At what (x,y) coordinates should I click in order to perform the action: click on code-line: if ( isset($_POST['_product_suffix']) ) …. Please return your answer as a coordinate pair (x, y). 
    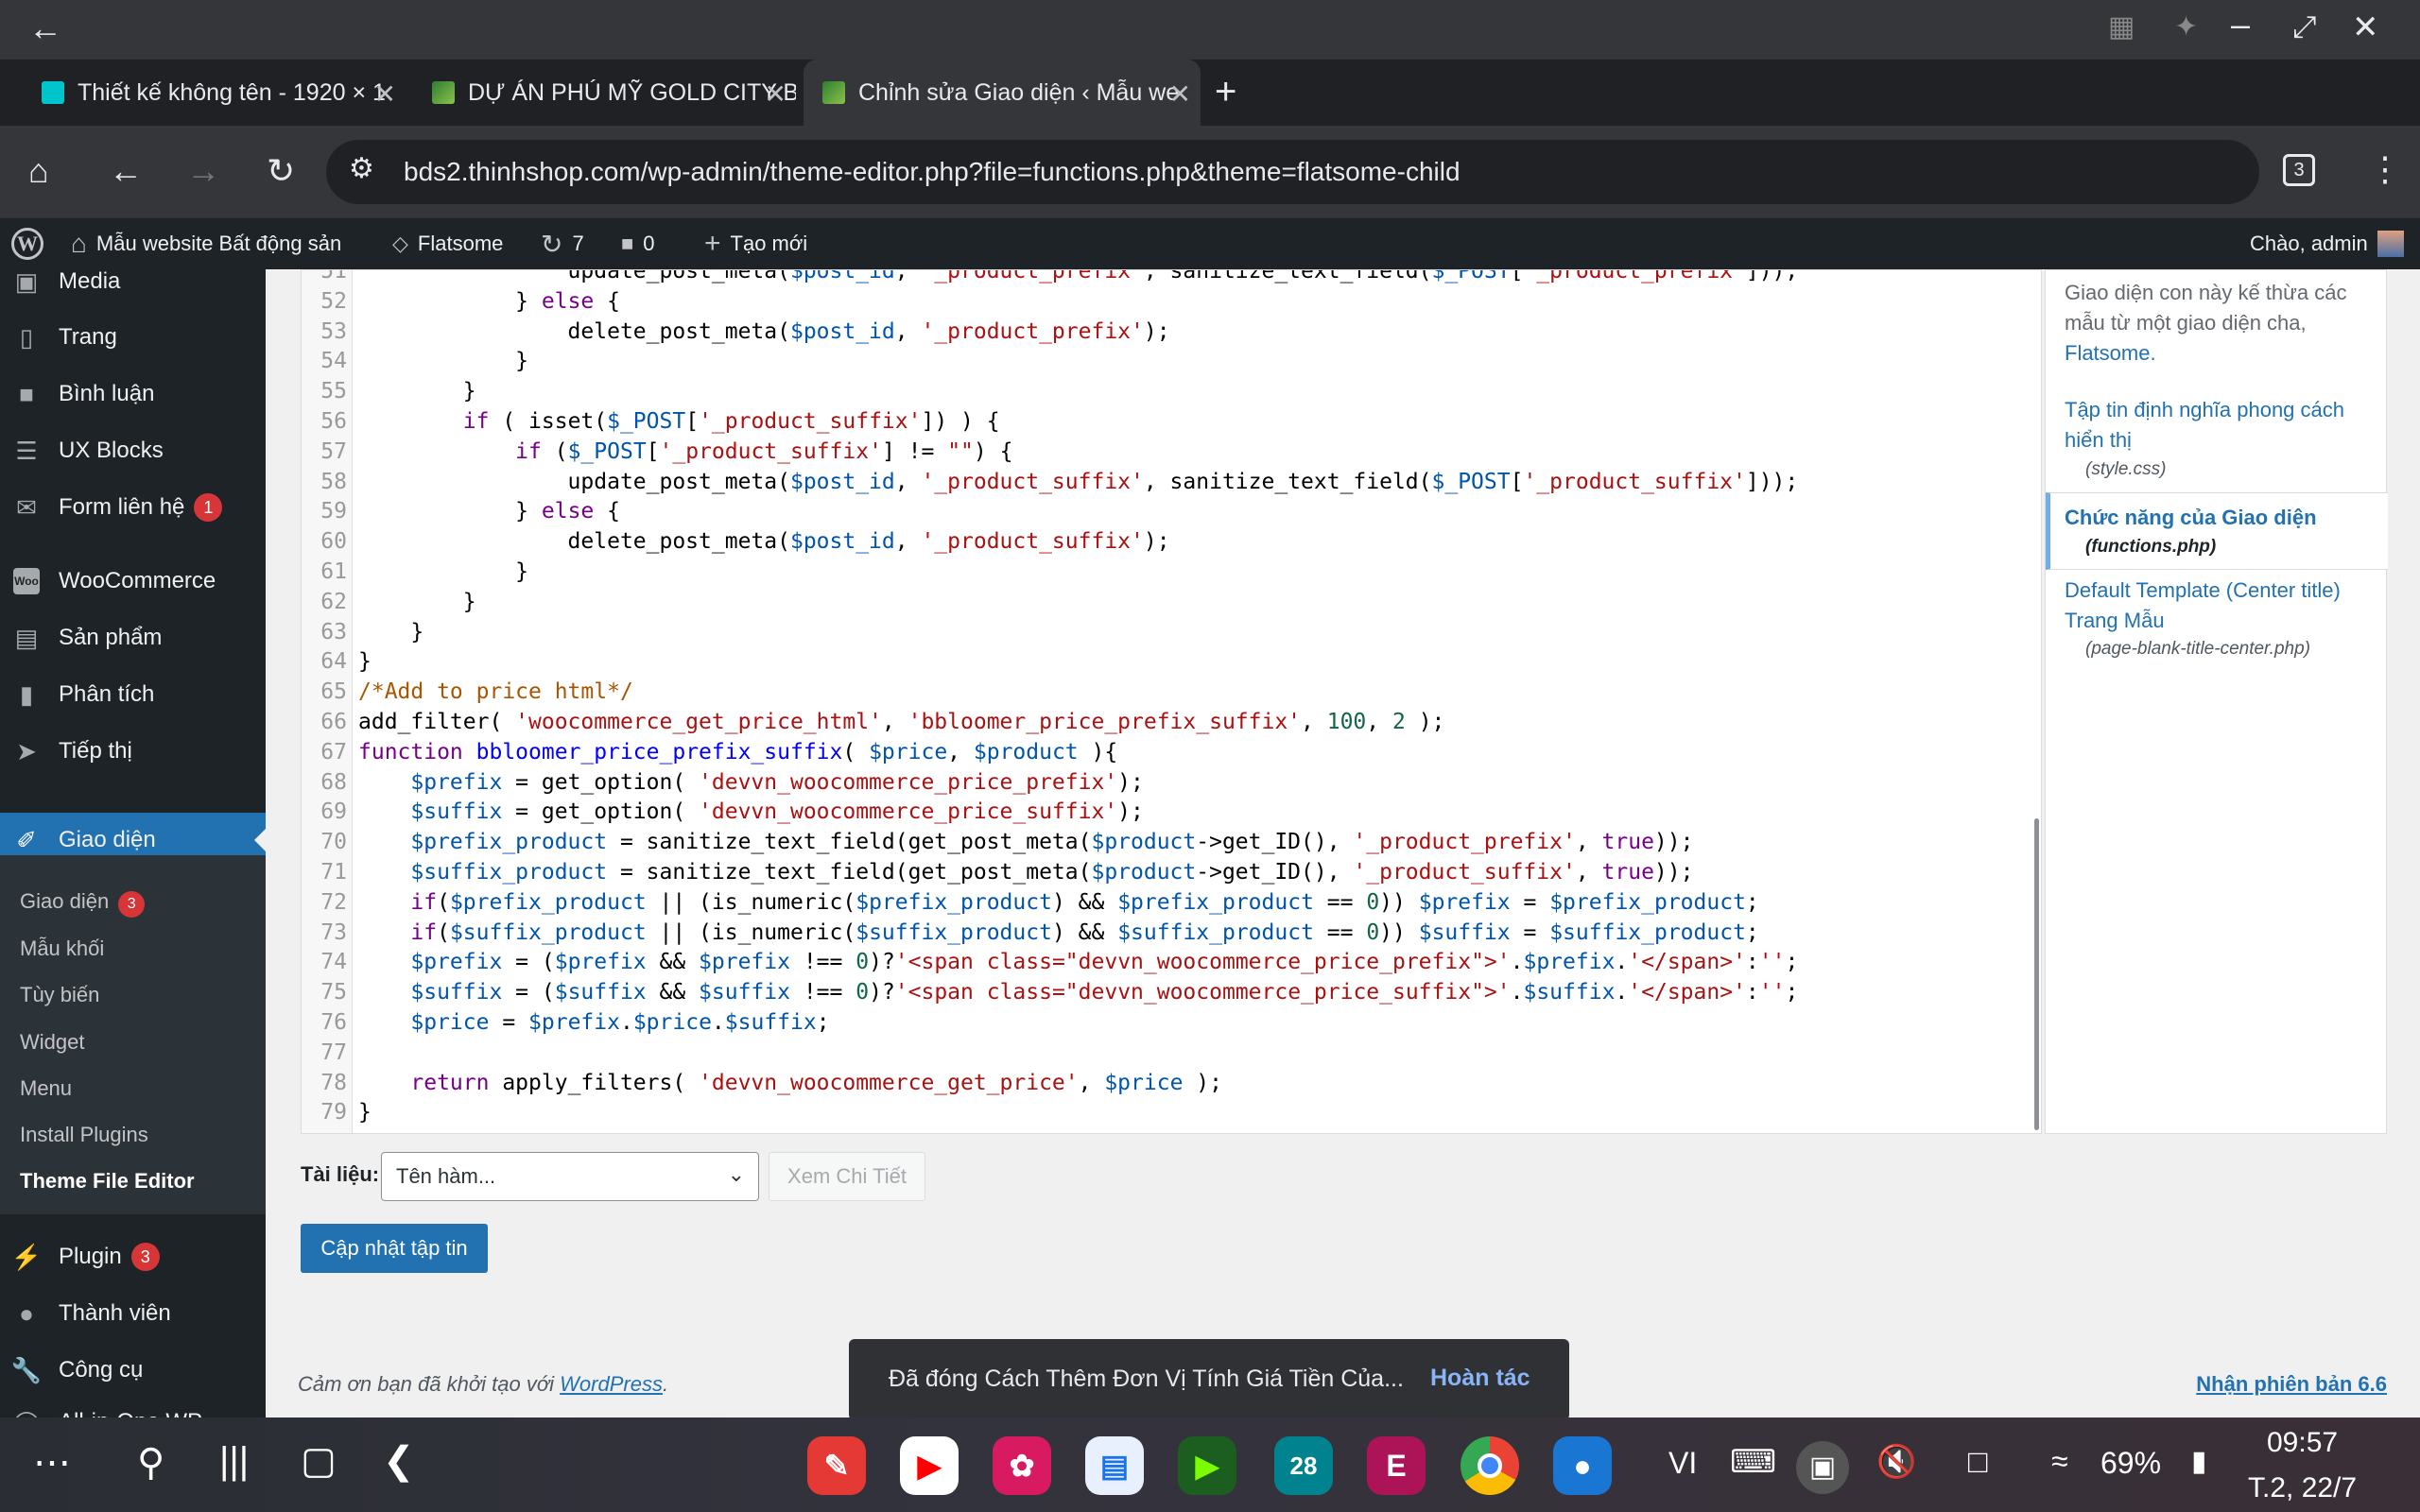
    Looking at the image, I should click on (731, 421).